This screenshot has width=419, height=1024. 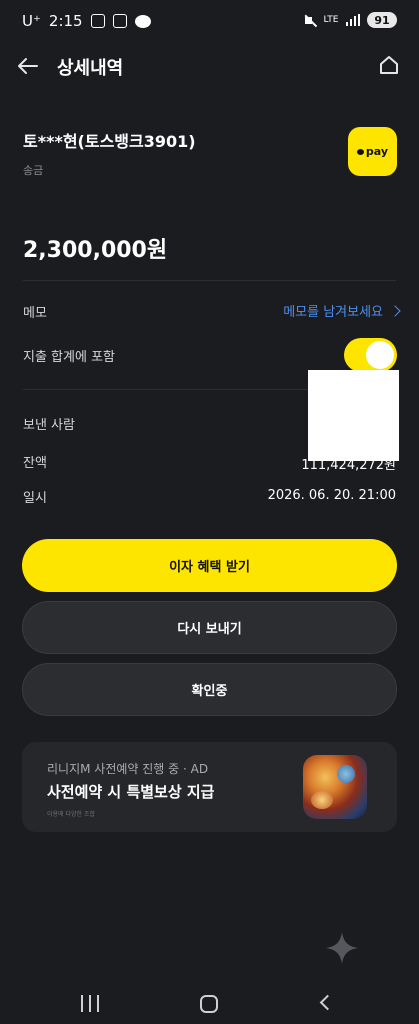 I want to click on memo-label: 메모, so click(x=35, y=313).